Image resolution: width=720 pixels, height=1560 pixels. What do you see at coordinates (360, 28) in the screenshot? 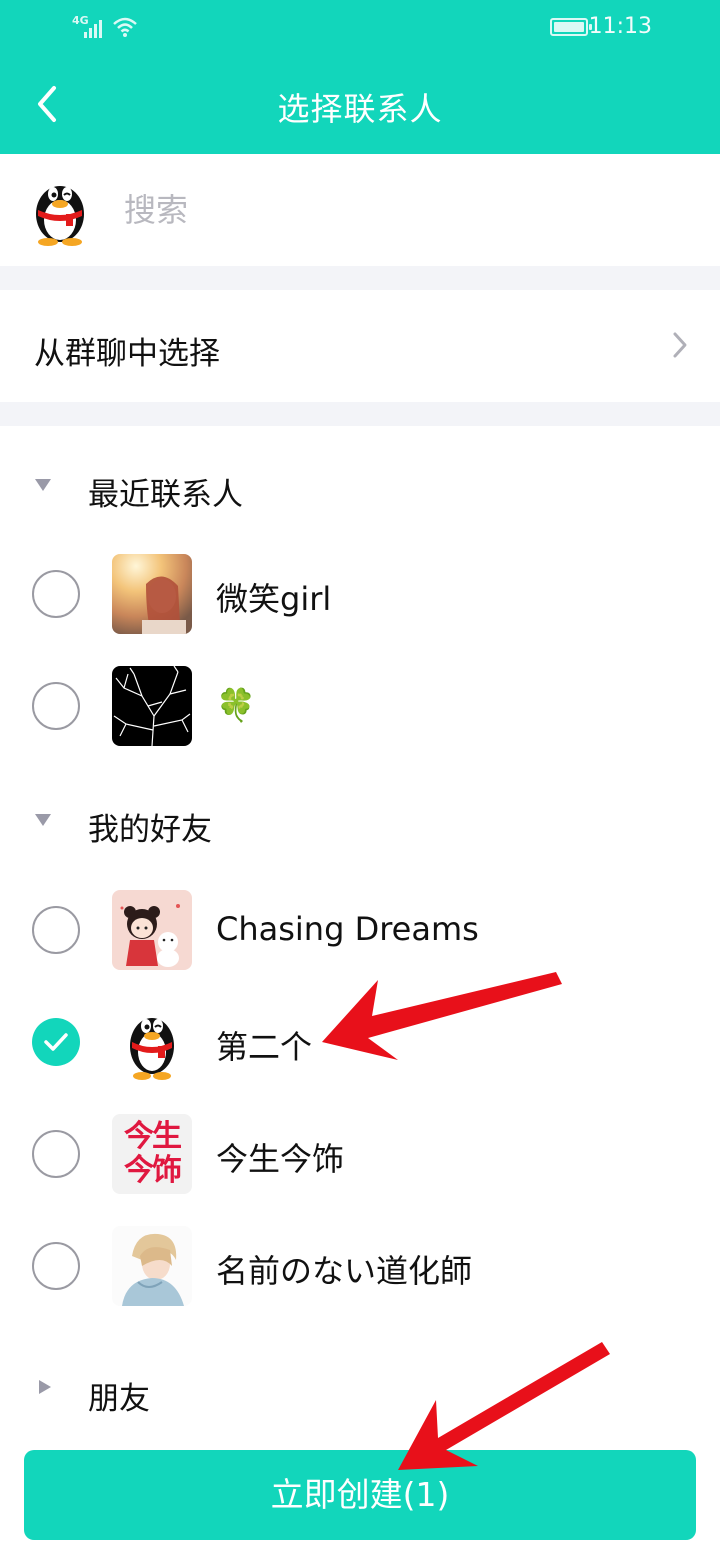
I see `status-bar: 4G 11:13` at bounding box center [360, 28].